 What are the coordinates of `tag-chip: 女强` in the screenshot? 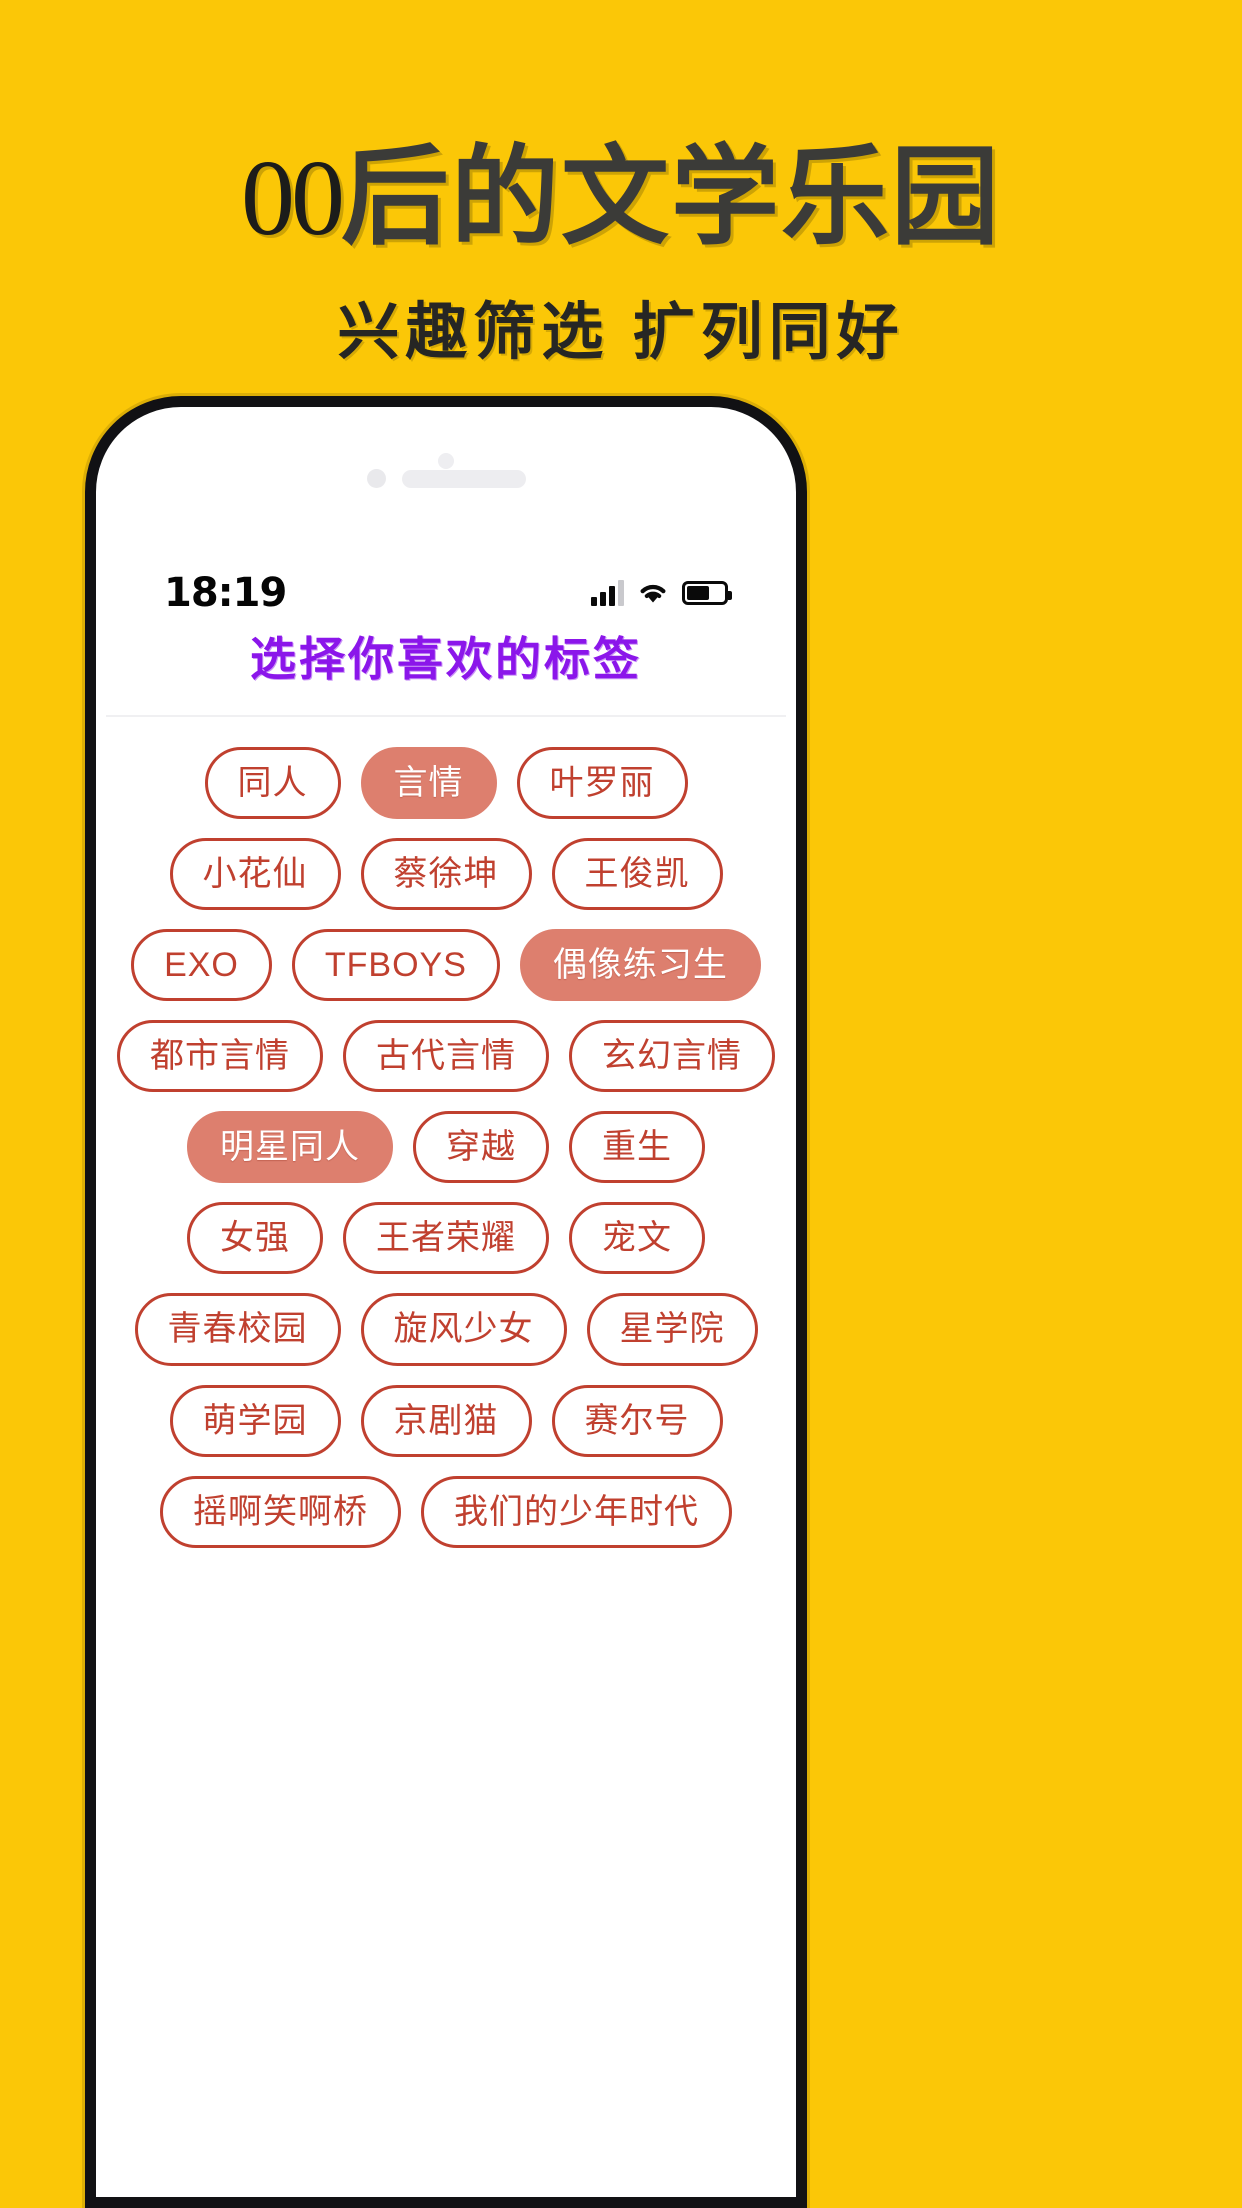 It's located at (255, 1238).